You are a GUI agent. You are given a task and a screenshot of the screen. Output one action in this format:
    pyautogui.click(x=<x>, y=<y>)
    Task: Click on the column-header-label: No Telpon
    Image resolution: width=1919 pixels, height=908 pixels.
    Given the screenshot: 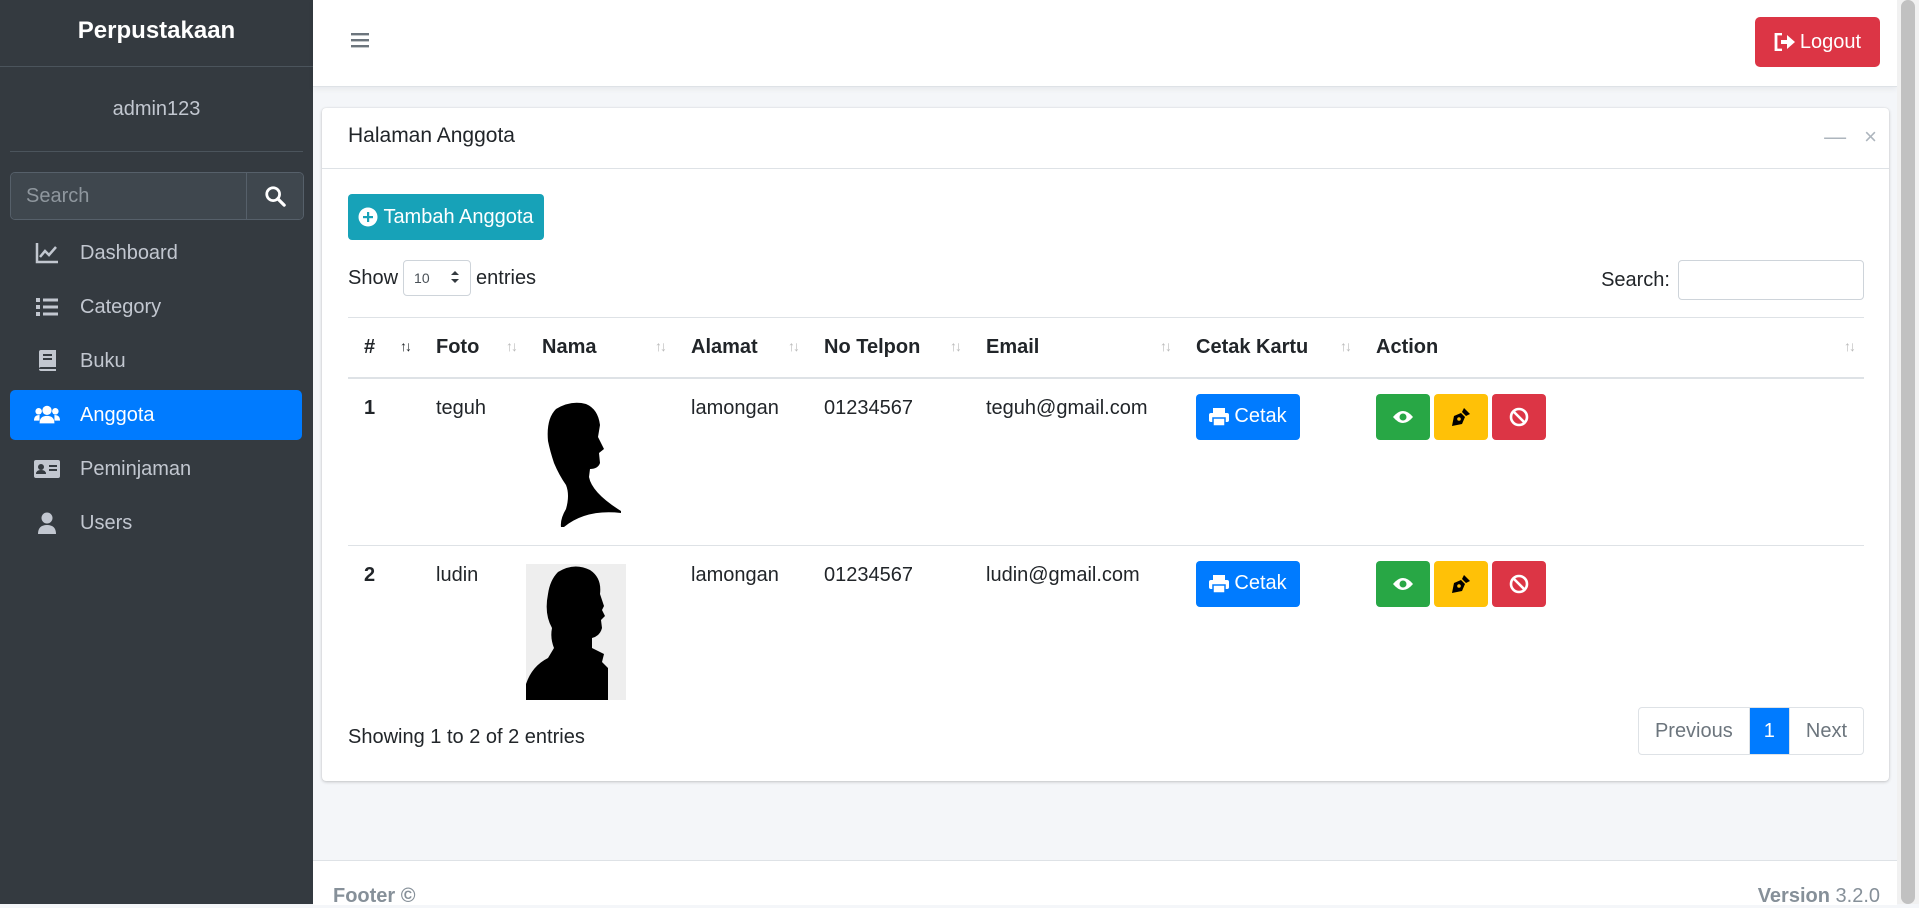 What is the action you would take?
    pyautogui.click(x=872, y=346)
    